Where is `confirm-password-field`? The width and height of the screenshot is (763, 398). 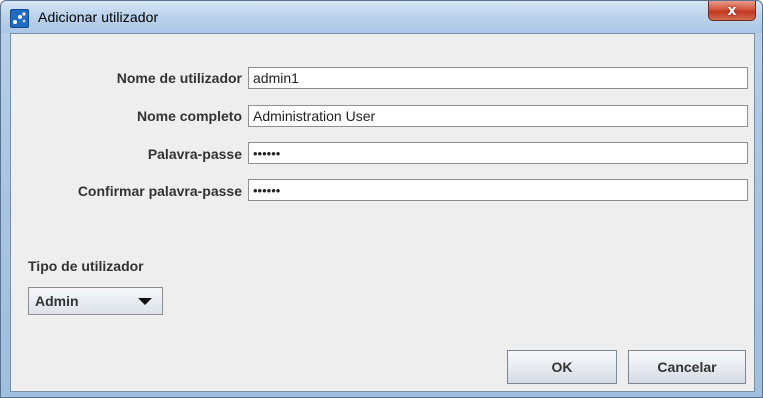
confirm-password-field is located at coordinates (498, 190).